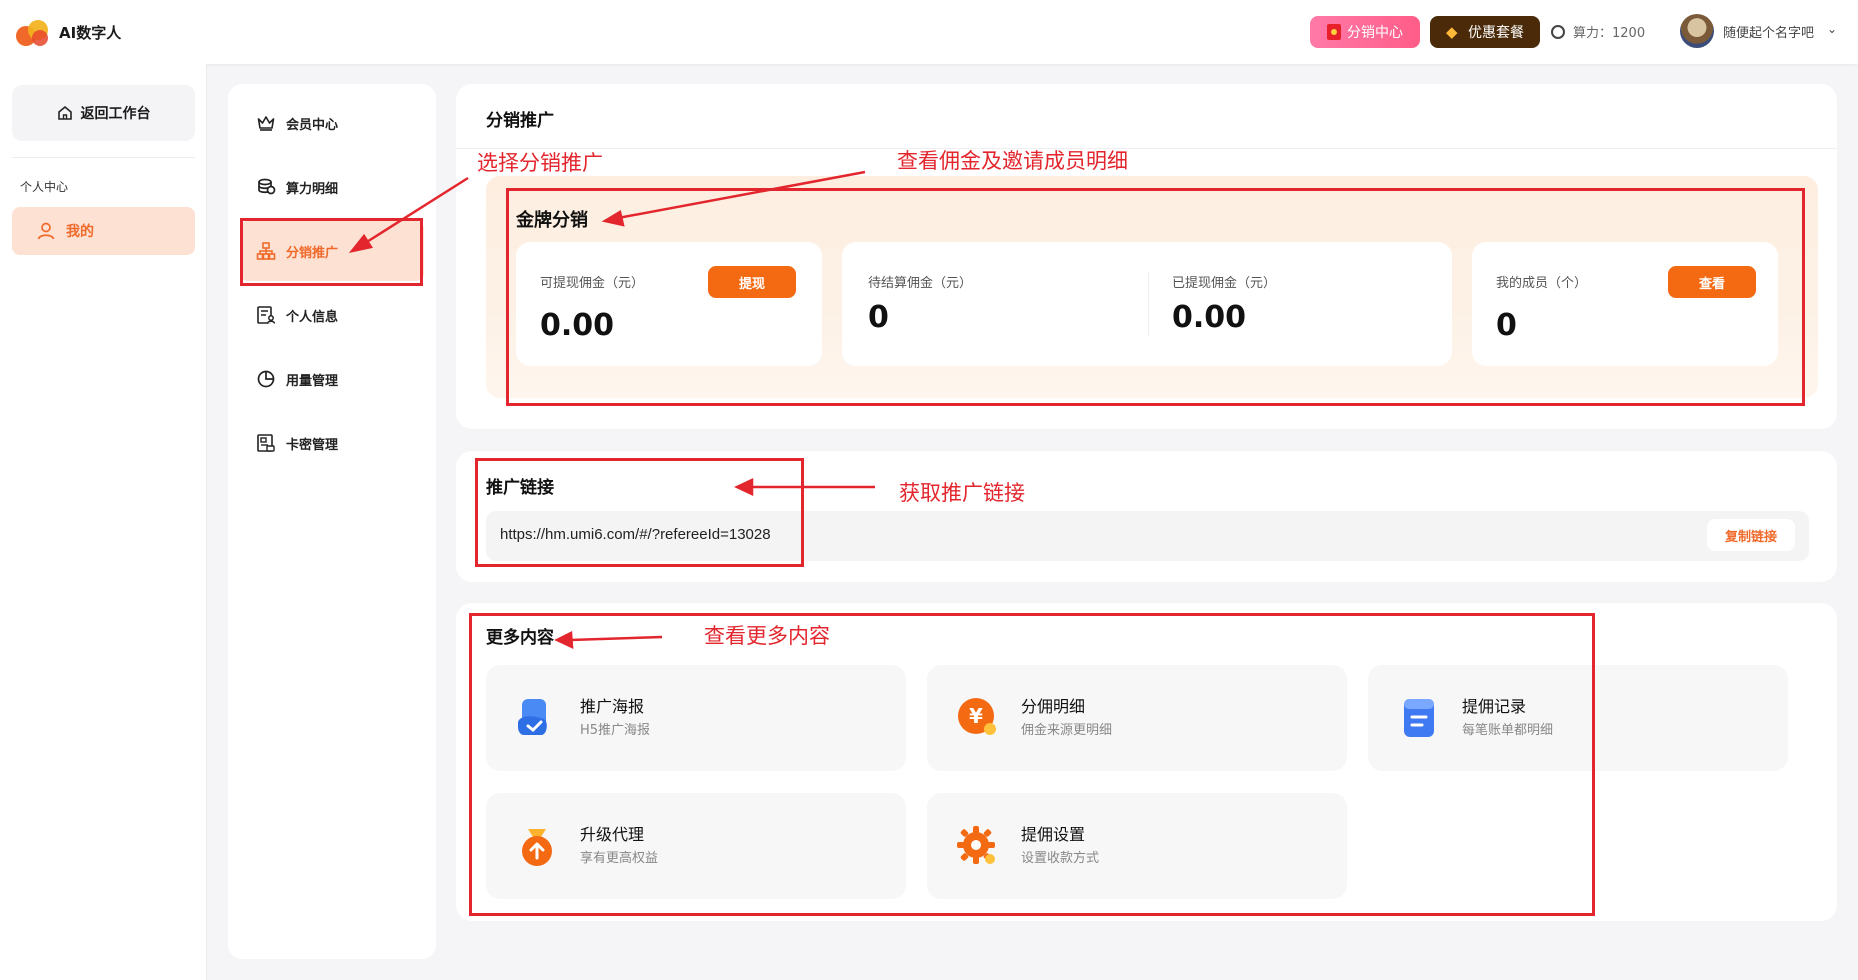 Image resolution: width=1858 pixels, height=980 pixels. Describe the element at coordinates (312, 125) in the screenshot. I see `menu-item-label: 会员中心` at that location.